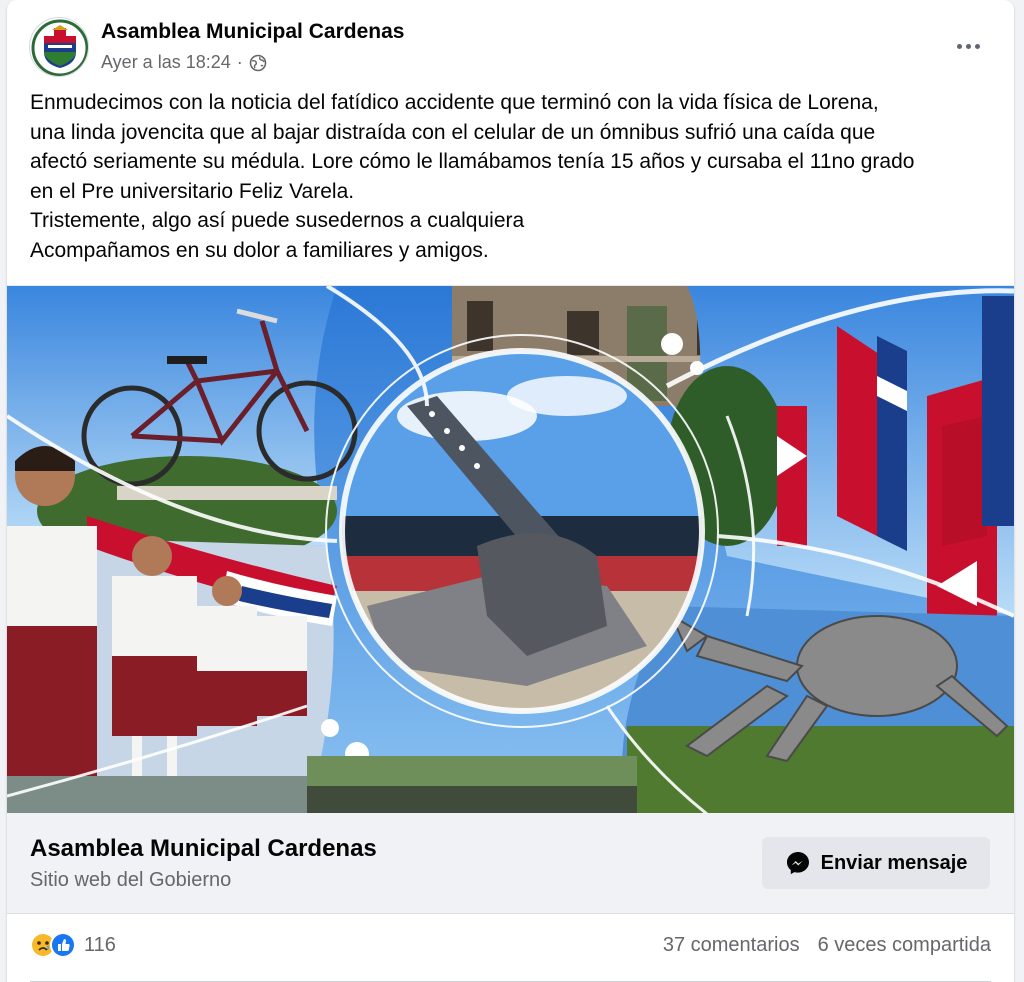  What do you see at coordinates (894, 862) in the screenshot?
I see `send-message-label: Enviar mensaje` at bounding box center [894, 862].